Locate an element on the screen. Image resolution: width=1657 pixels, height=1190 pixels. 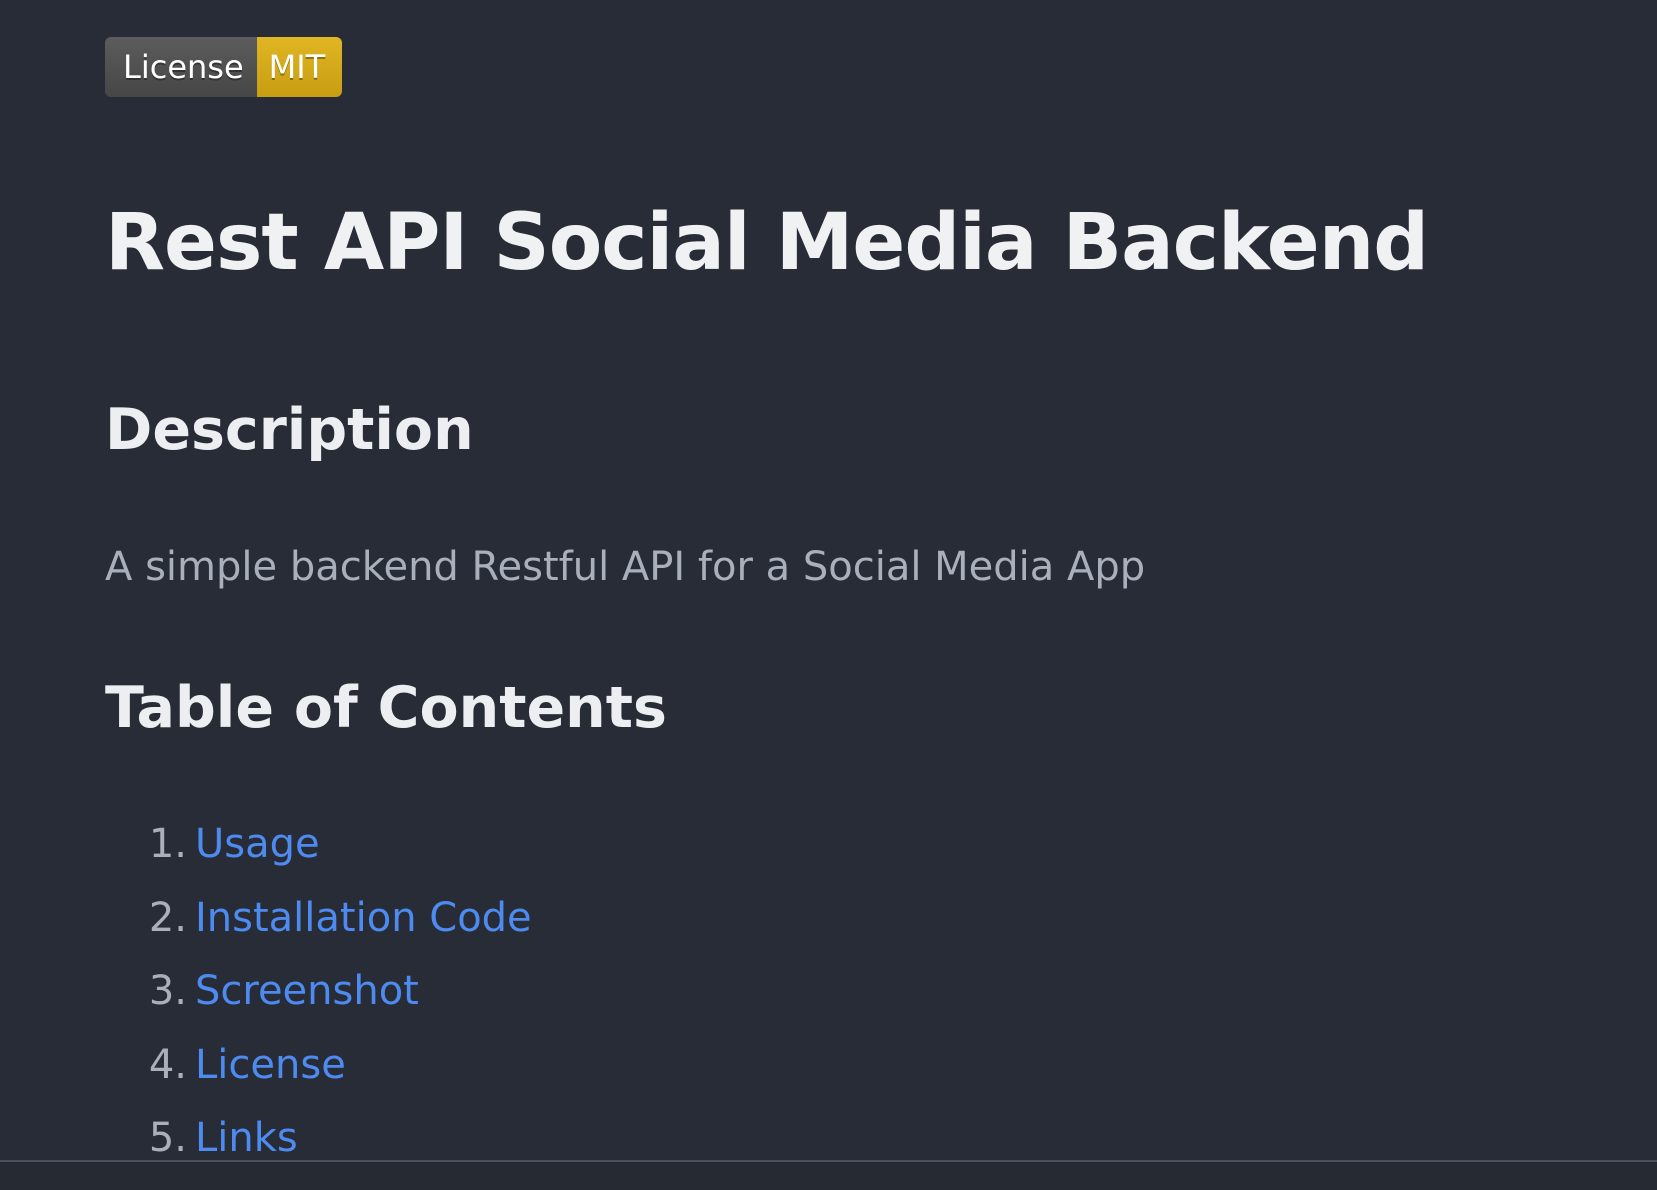
license-badge-value: MIT is located at coordinates (299, 67).